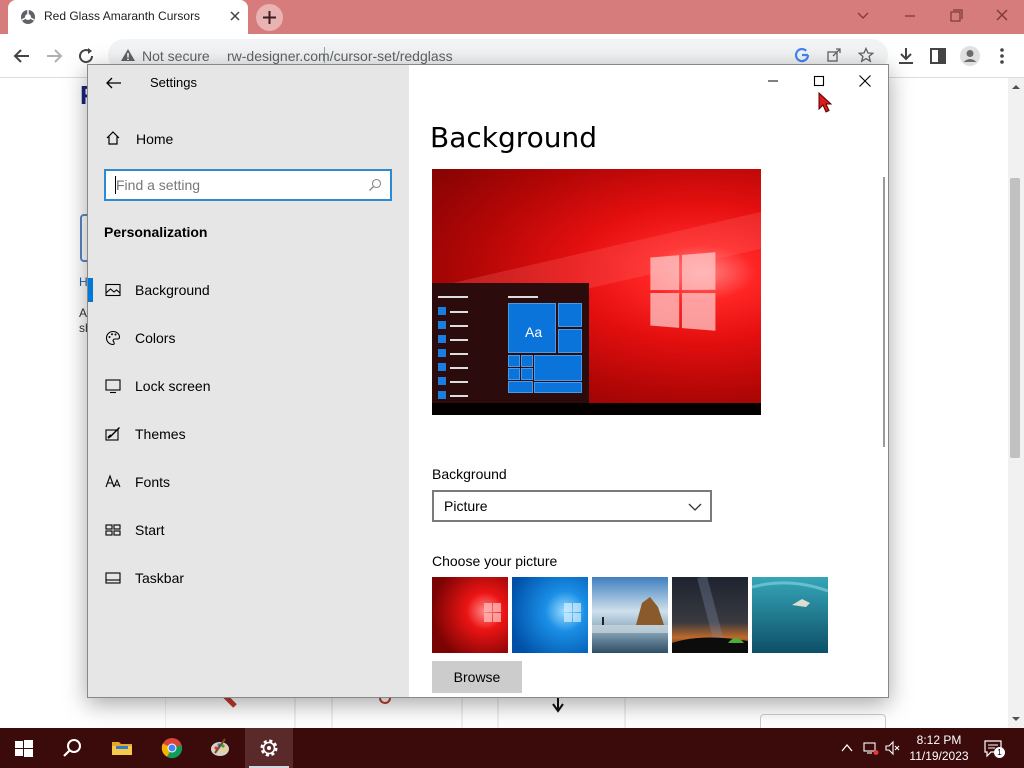 Image resolution: width=1024 pixels, height=768 pixels. What do you see at coordinates (939, 748) in the screenshot?
I see `taskbar-clock: 8:12 PM 11/19/2023` at bounding box center [939, 748].